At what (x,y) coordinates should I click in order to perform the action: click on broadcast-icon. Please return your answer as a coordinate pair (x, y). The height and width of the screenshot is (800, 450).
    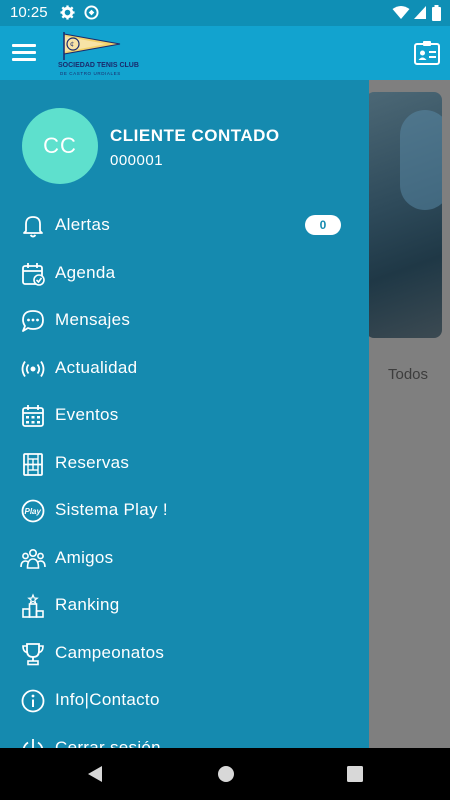
    Looking at the image, I should click on (33, 368).